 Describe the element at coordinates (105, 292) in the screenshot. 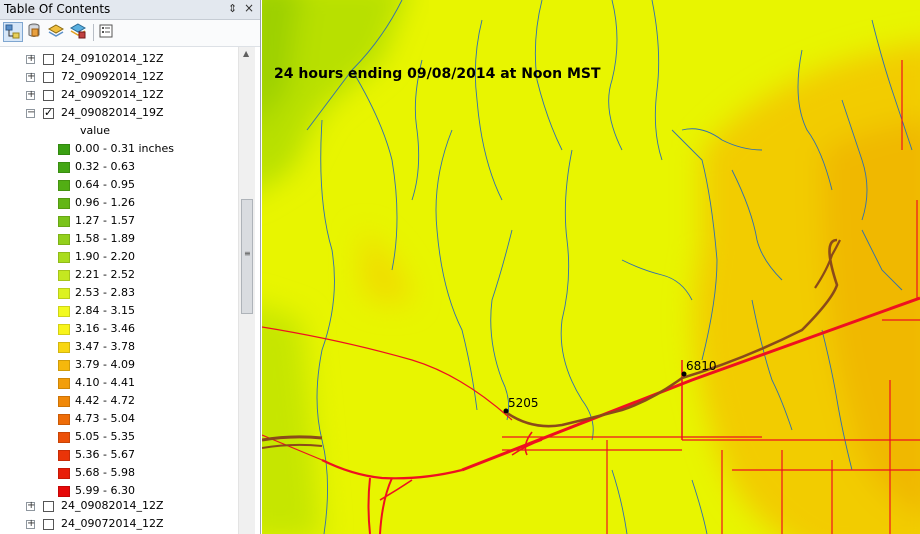

I see `legend-label: 2.53 - 2.83` at that location.